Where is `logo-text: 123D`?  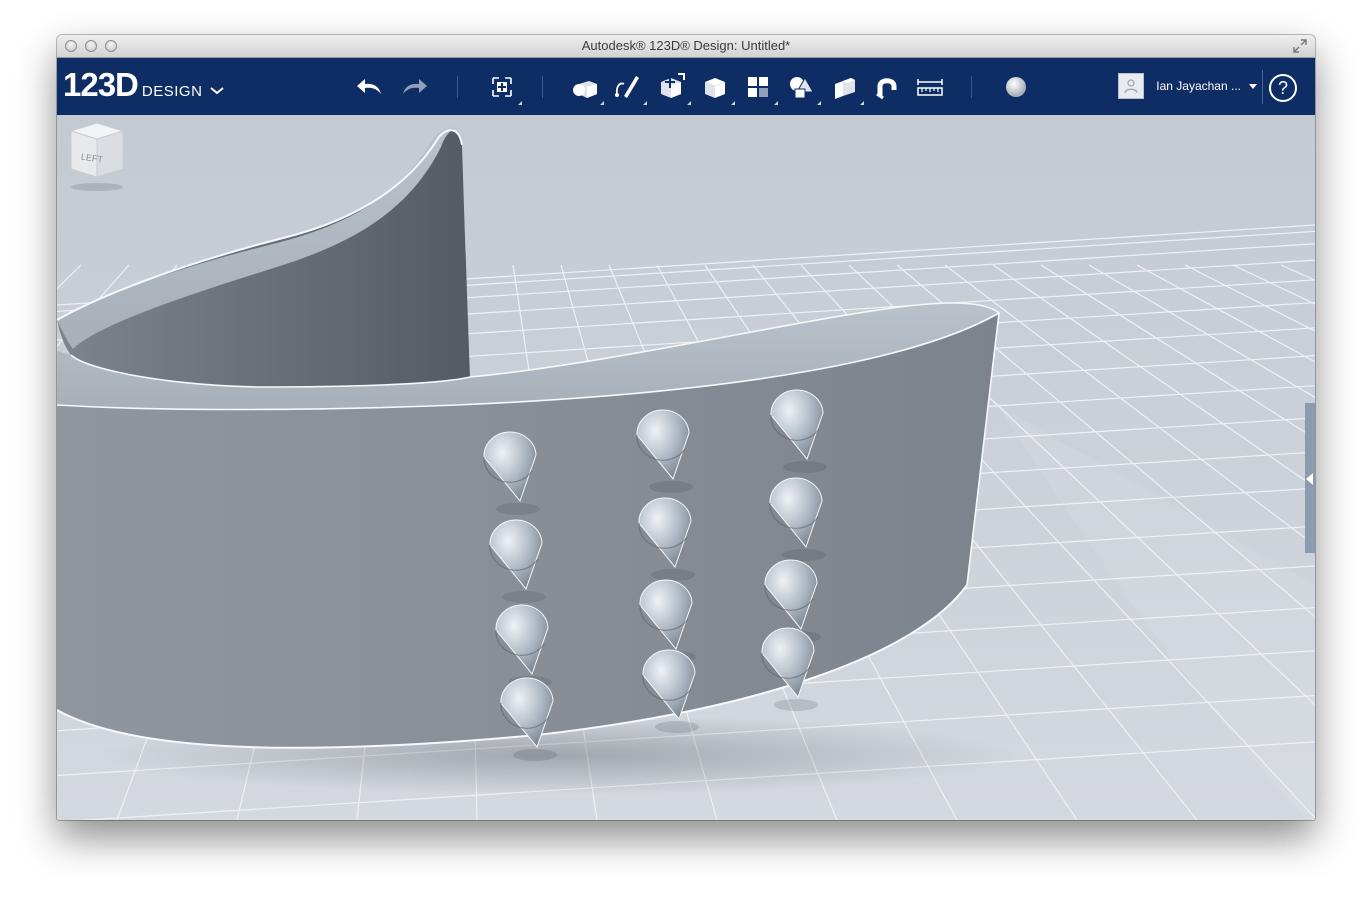
logo-text: 123D is located at coordinates (101, 84).